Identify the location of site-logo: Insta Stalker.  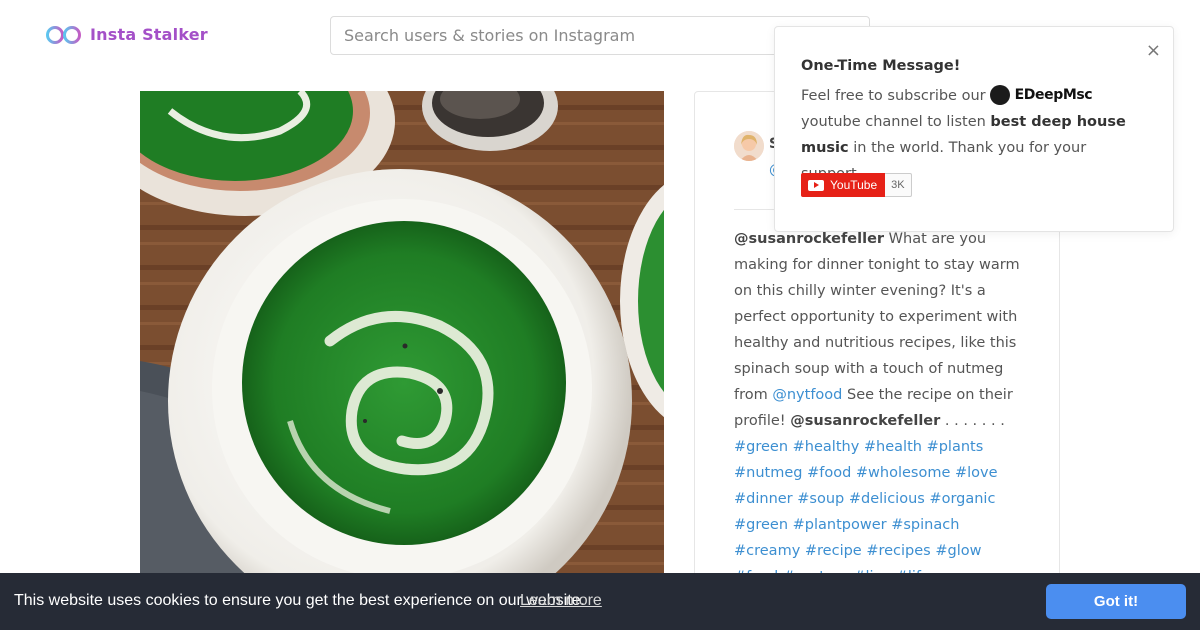
(126, 34).